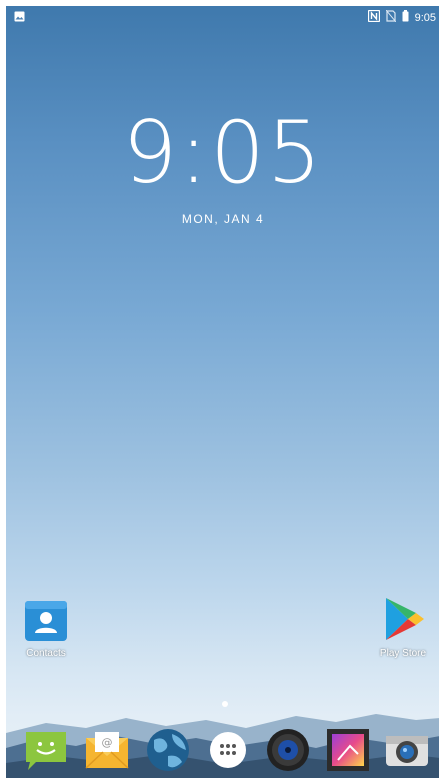 This screenshot has height=778, width=439. Describe the element at coordinates (222, 153) in the screenshot. I see `clock-widget-time: 9:05` at that location.